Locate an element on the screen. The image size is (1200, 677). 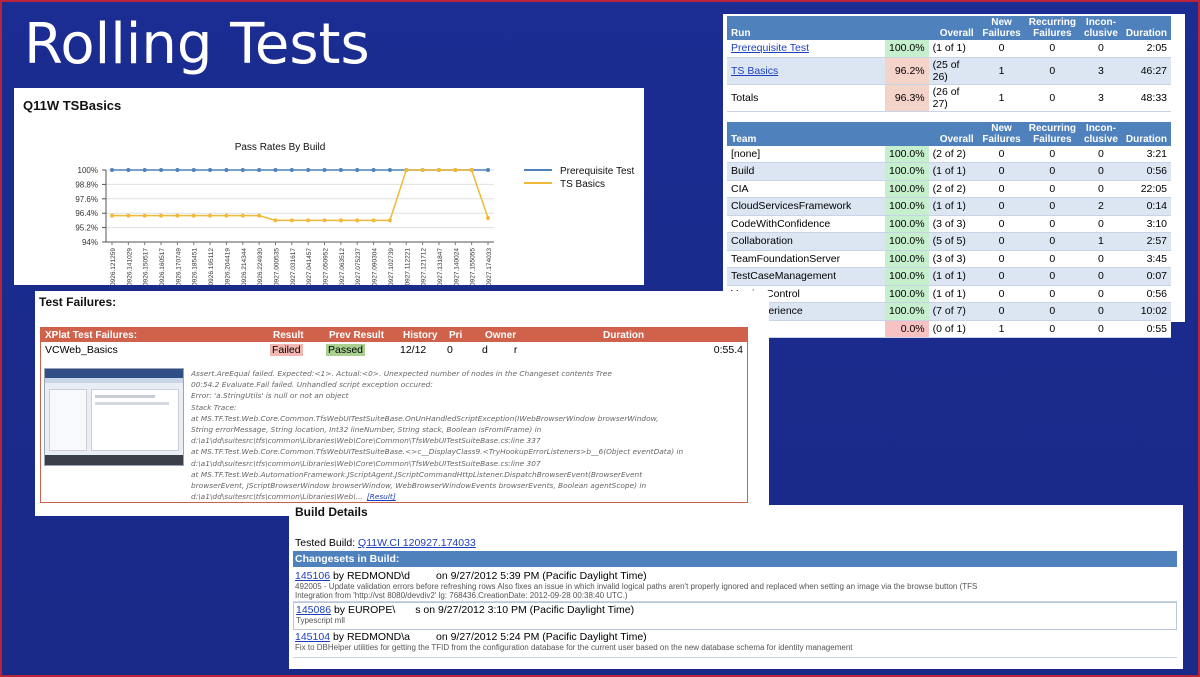
changesets-header: Changesets in Build: is located at coordinates (735, 559).